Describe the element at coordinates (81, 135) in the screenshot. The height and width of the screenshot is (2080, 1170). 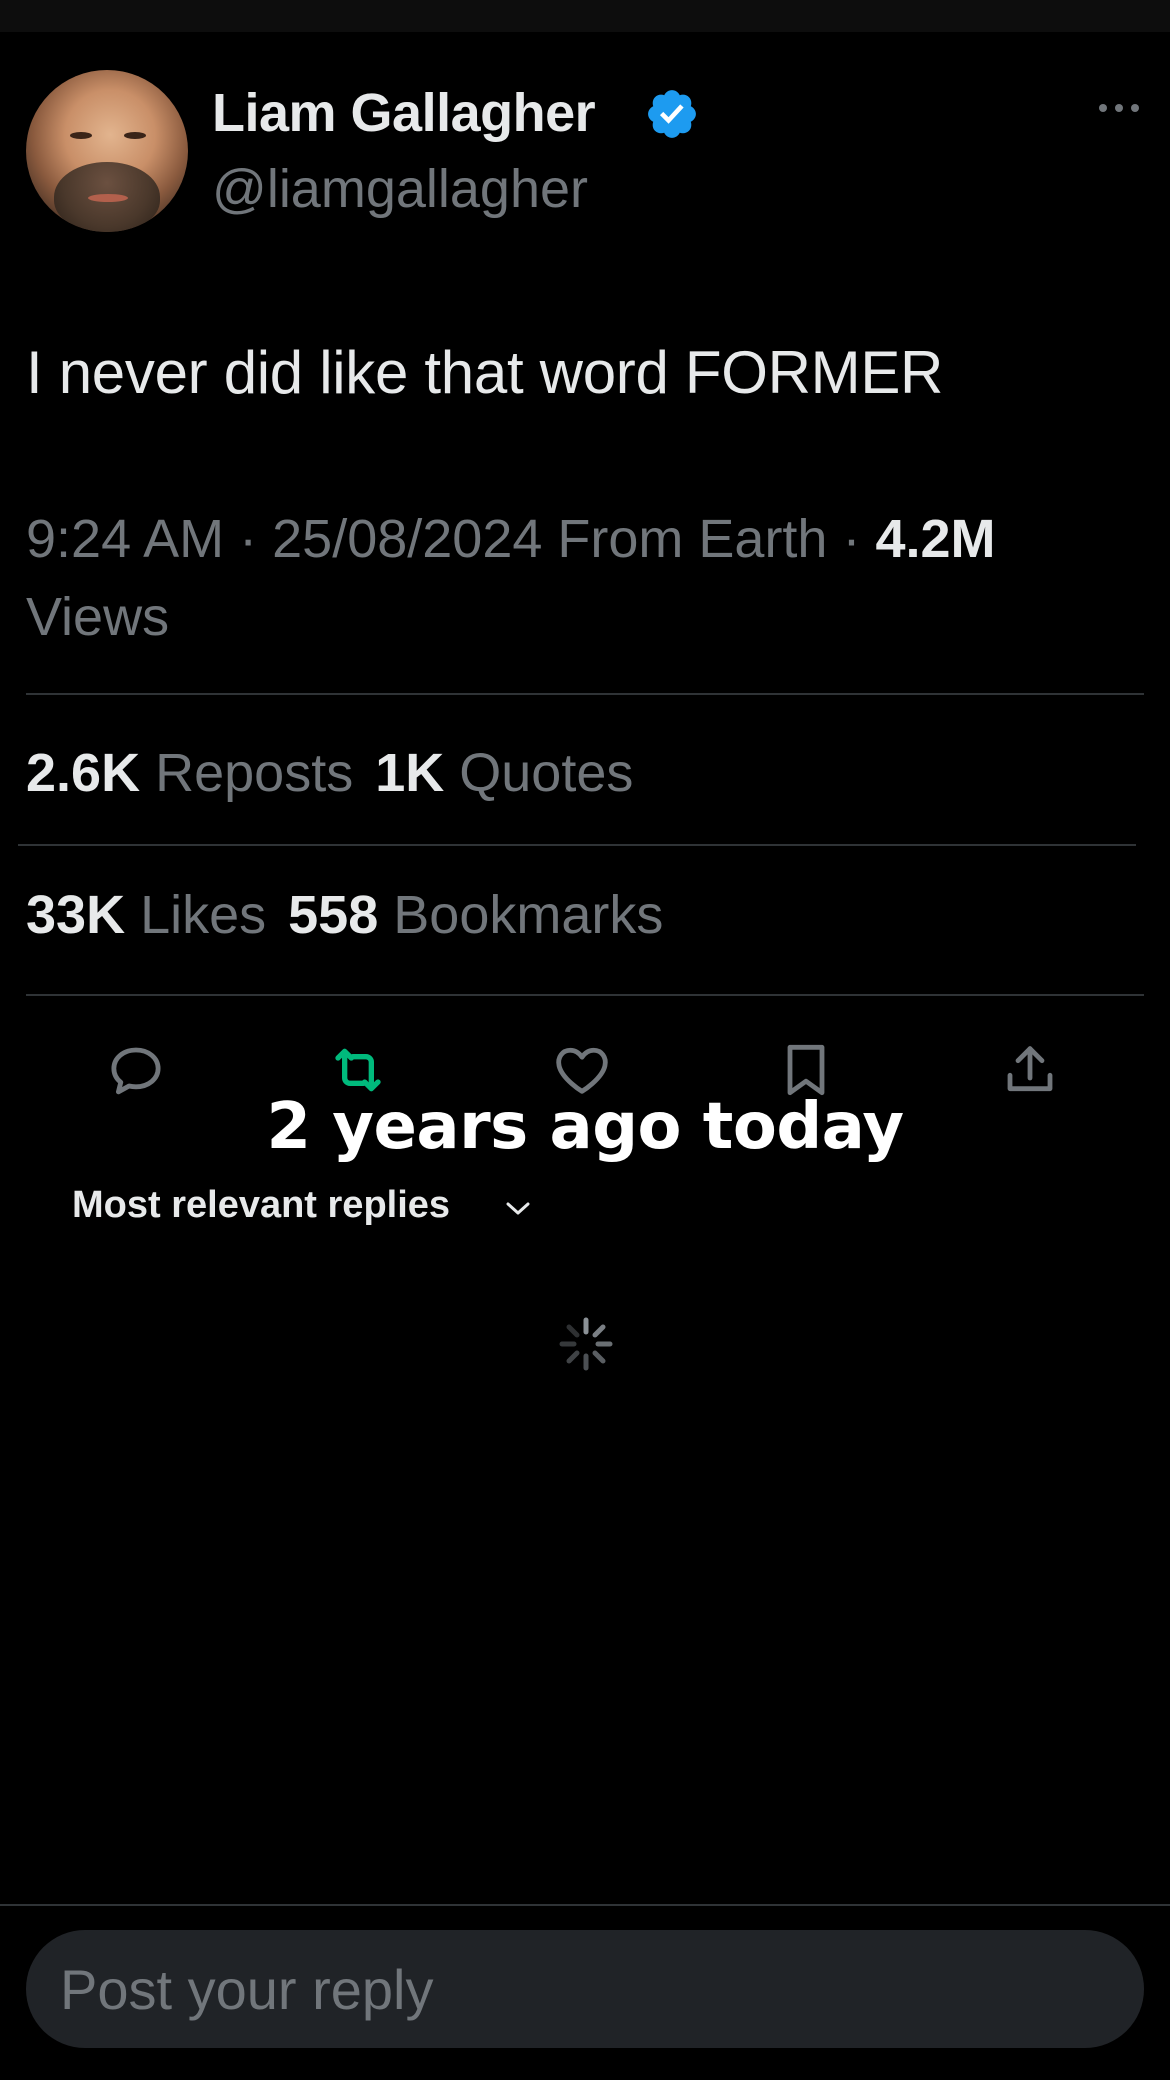
I see `avatar-eye-left` at that location.